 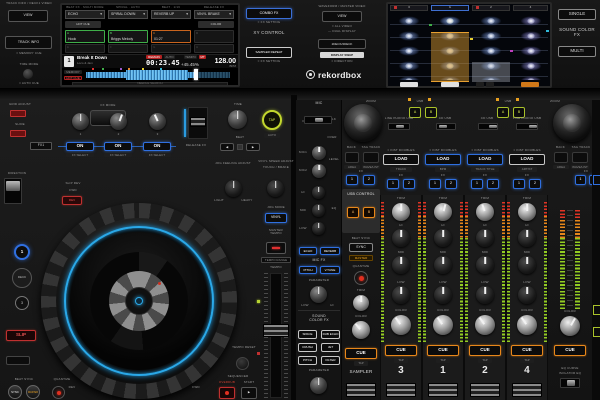 What do you see at coordinates (577, 51) in the screenshot?
I see `multi-button: MULTI` at bounding box center [577, 51].